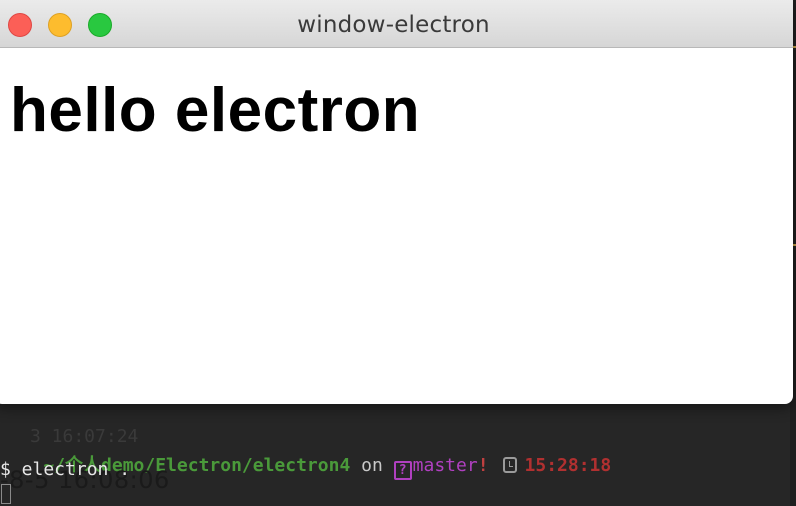  I want to click on prompt-branch: master, so click(445, 465).